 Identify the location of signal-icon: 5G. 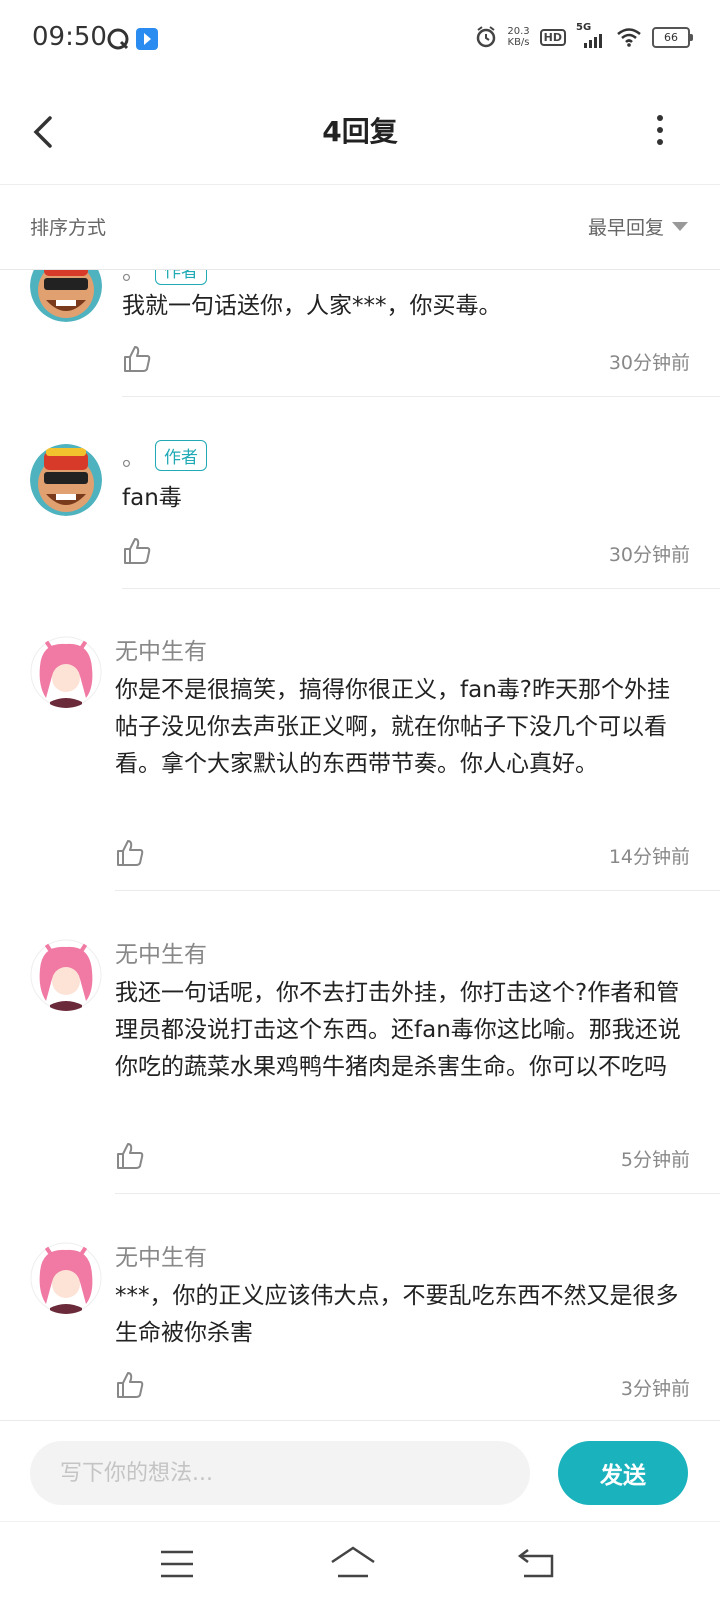
(591, 35).